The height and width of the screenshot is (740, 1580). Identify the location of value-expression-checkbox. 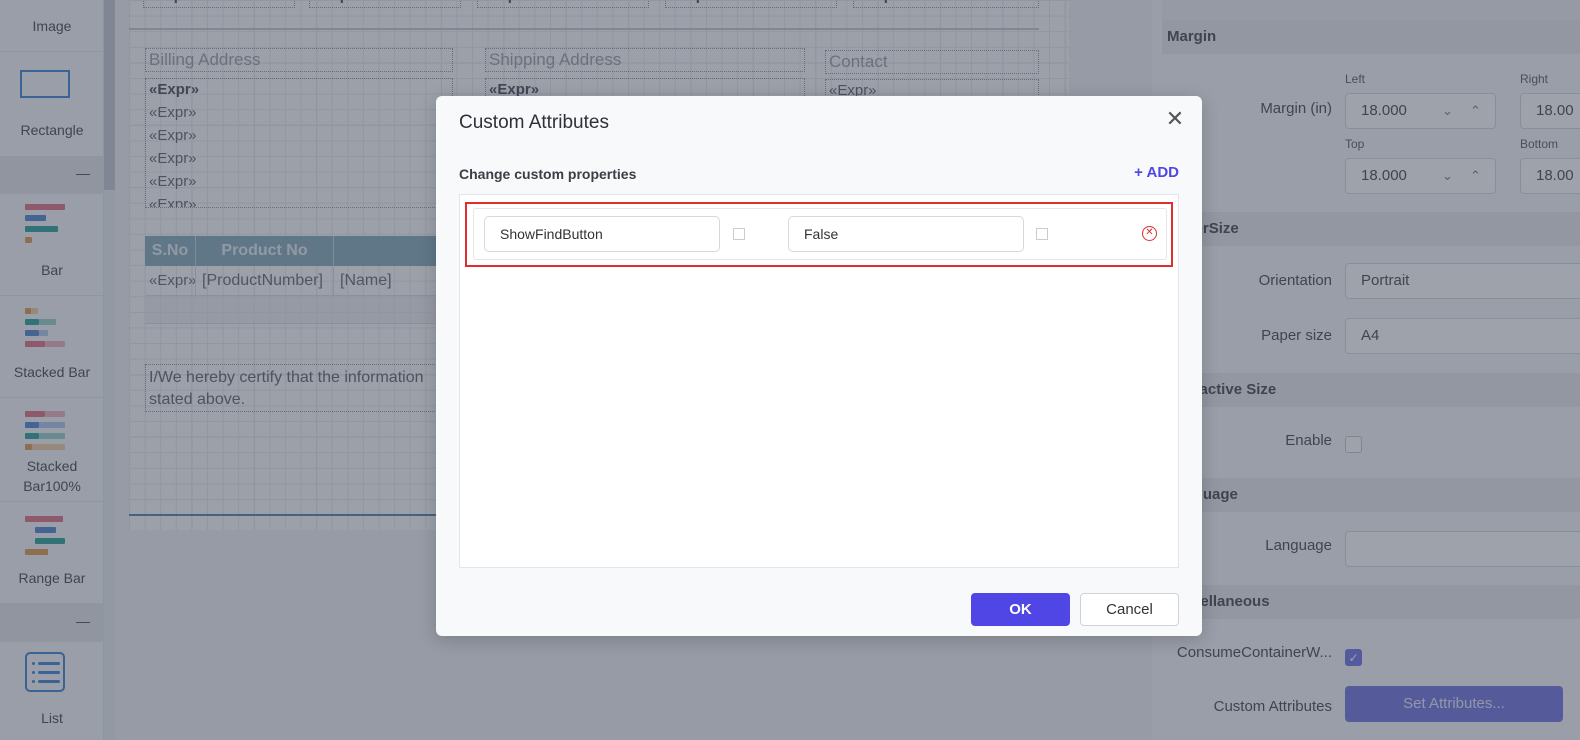
(1042, 234).